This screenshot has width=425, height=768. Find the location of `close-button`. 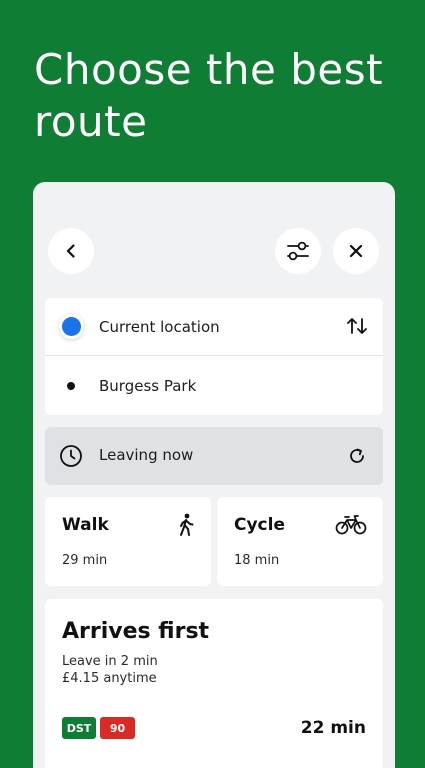

close-button is located at coordinates (356, 251).